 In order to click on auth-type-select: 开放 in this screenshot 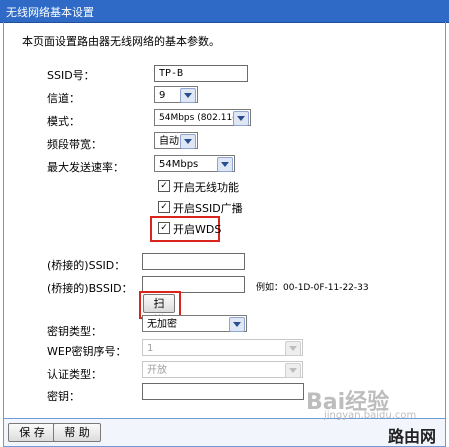, I will do `click(222, 369)`.